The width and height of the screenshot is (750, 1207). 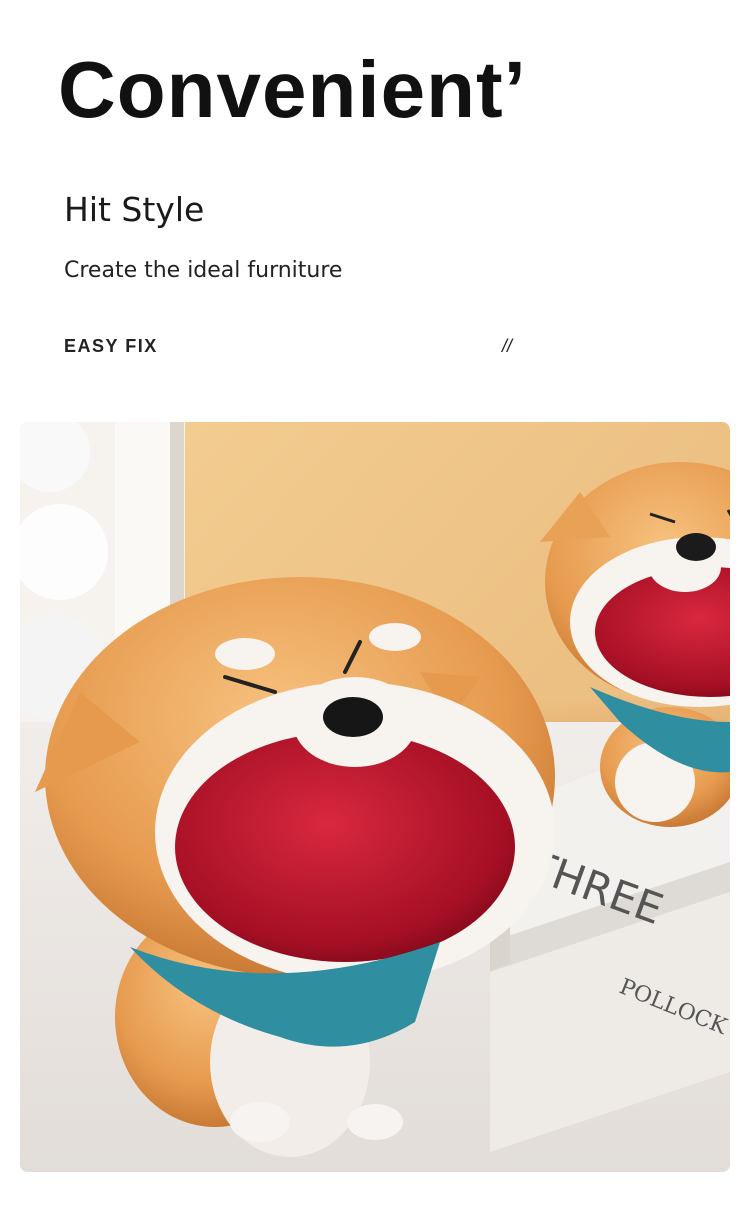 I want to click on tagline: Create the ideal furniture, so click(x=203, y=270).